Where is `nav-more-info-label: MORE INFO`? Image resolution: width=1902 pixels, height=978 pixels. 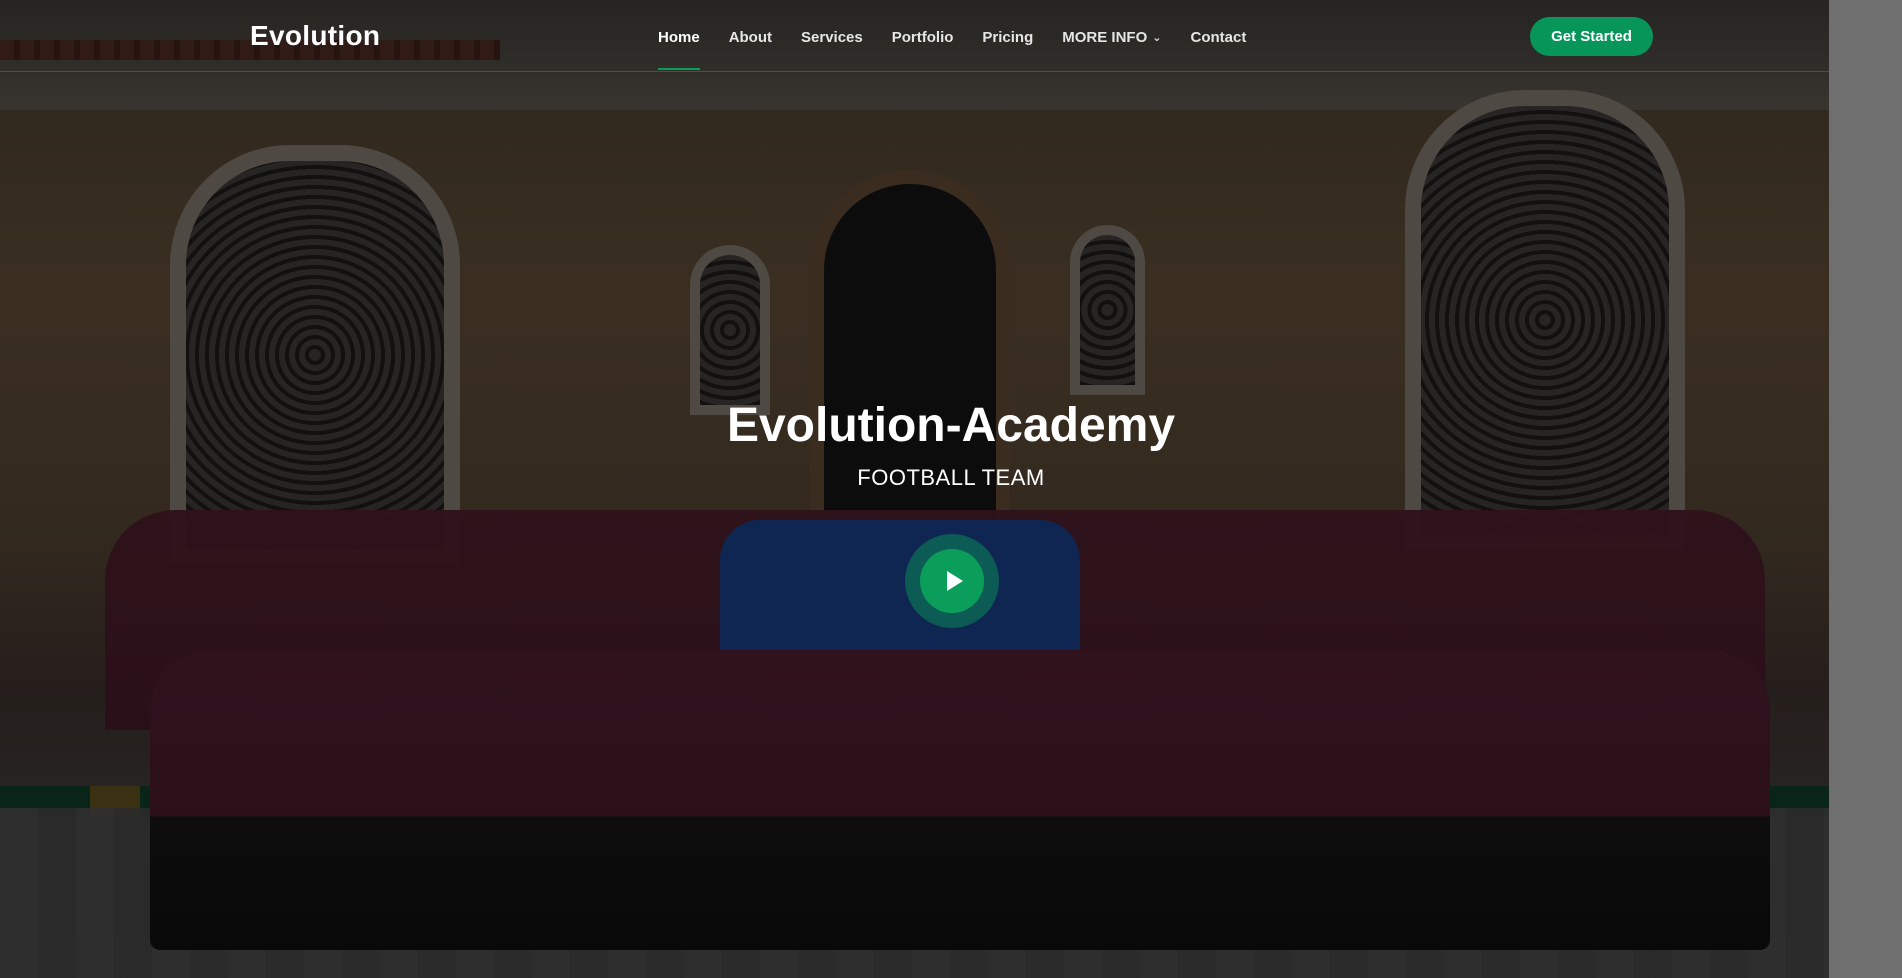
nav-more-info-label: MORE INFO is located at coordinates (1105, 37).